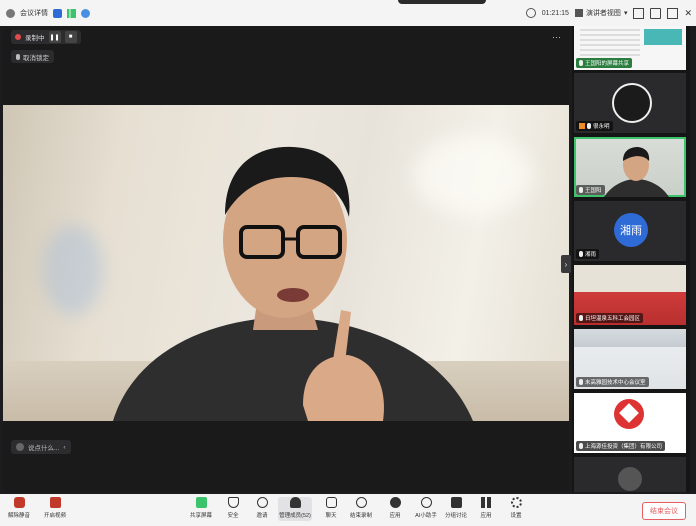 The image size is (696, 526). What do you see at coordinates (516, 502) in the screenshot?
I see `settings-icon` at bounding box center [516, 502].